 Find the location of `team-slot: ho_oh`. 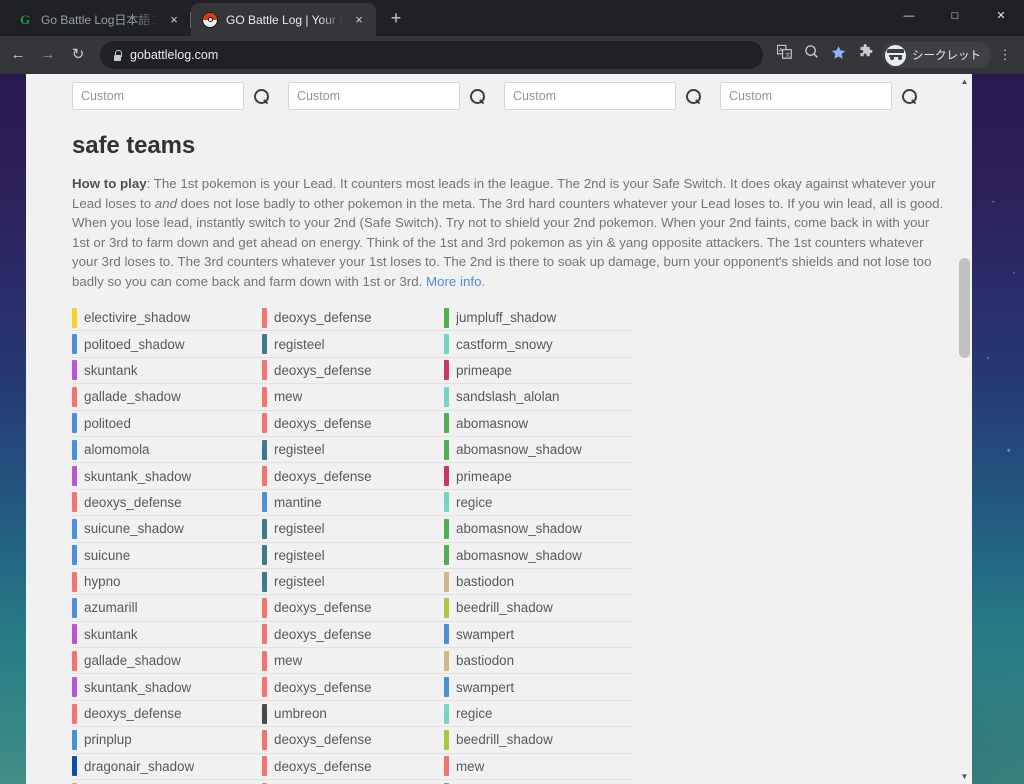

team-slot: ho_oh is located at coordinates (167, 782).